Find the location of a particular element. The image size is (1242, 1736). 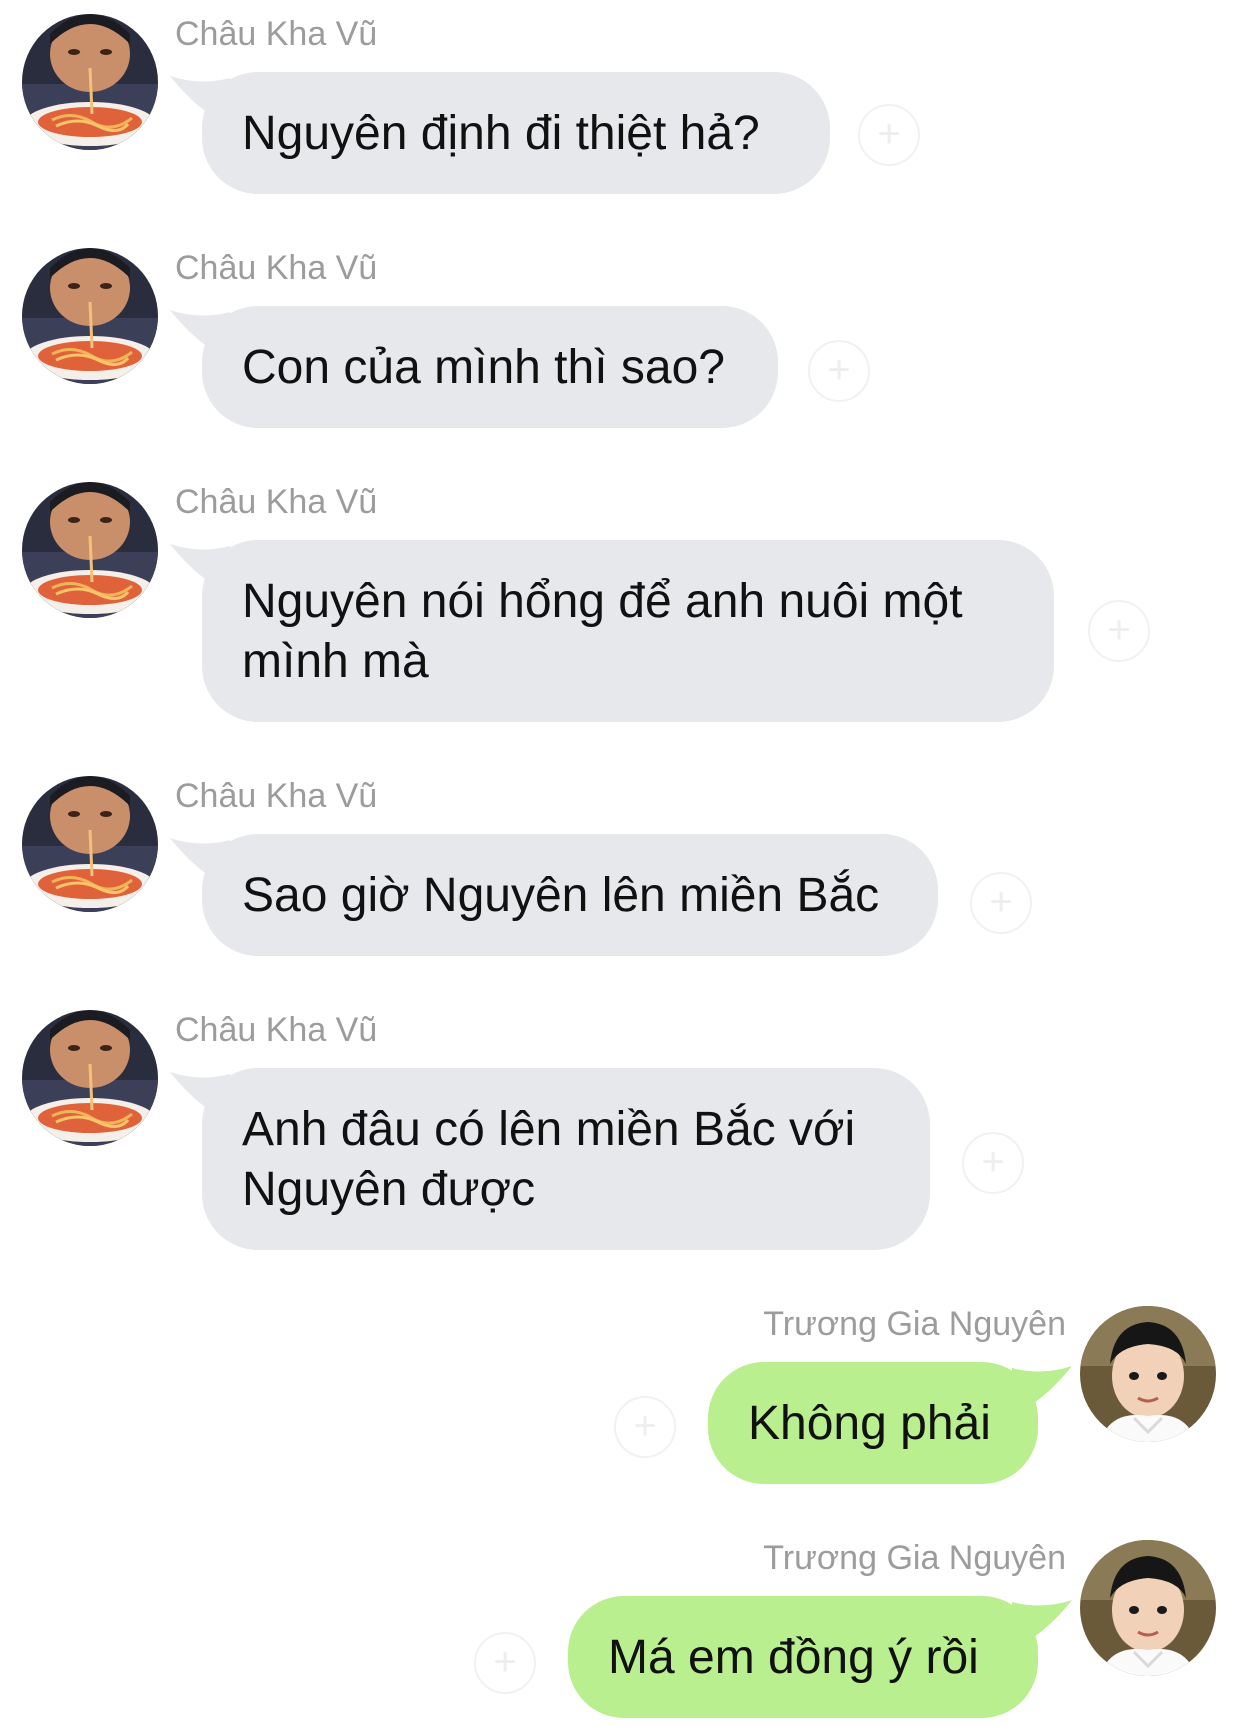

message-bubble: Không phải is located at coordinates (873, 1423).